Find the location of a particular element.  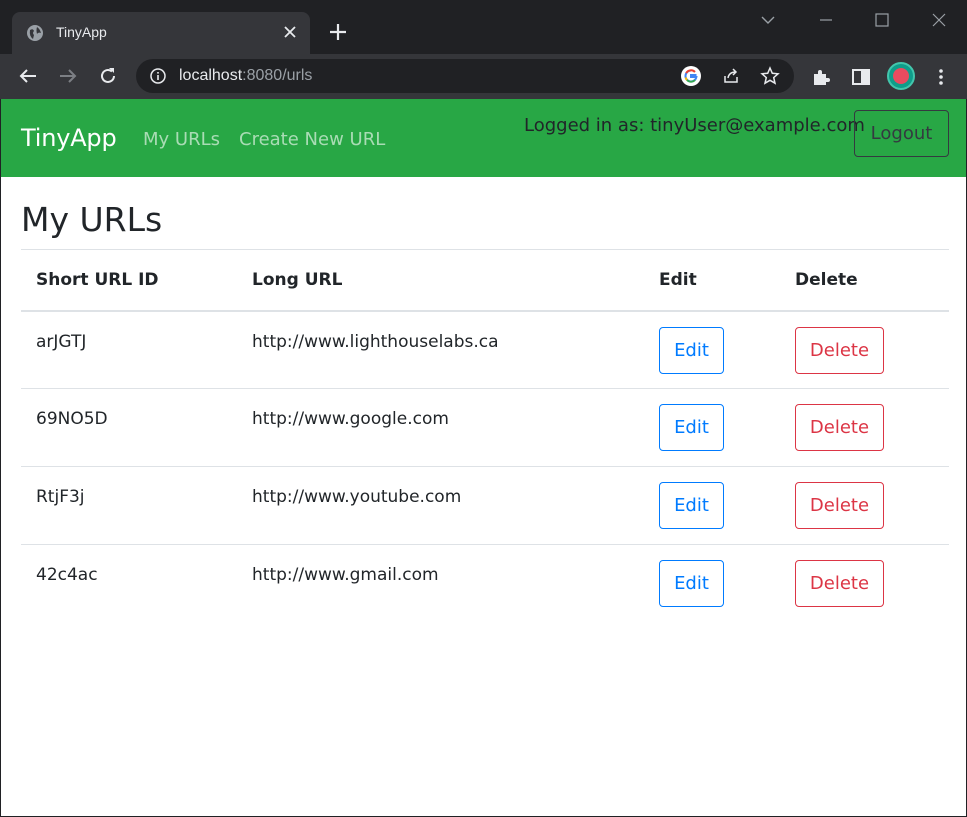

minimize-icon is located at coordinates (826, 20).